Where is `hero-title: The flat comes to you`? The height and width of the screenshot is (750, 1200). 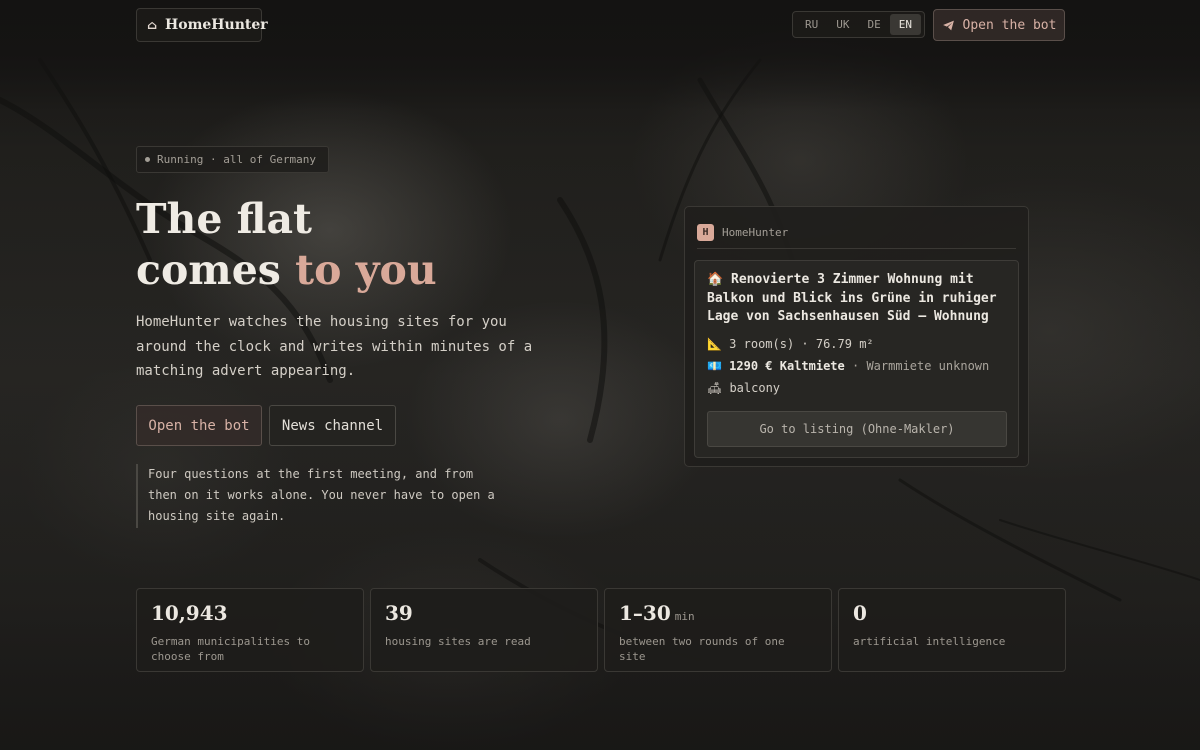 hero-title: The flat comes to you is located at coordinates (346, 245).